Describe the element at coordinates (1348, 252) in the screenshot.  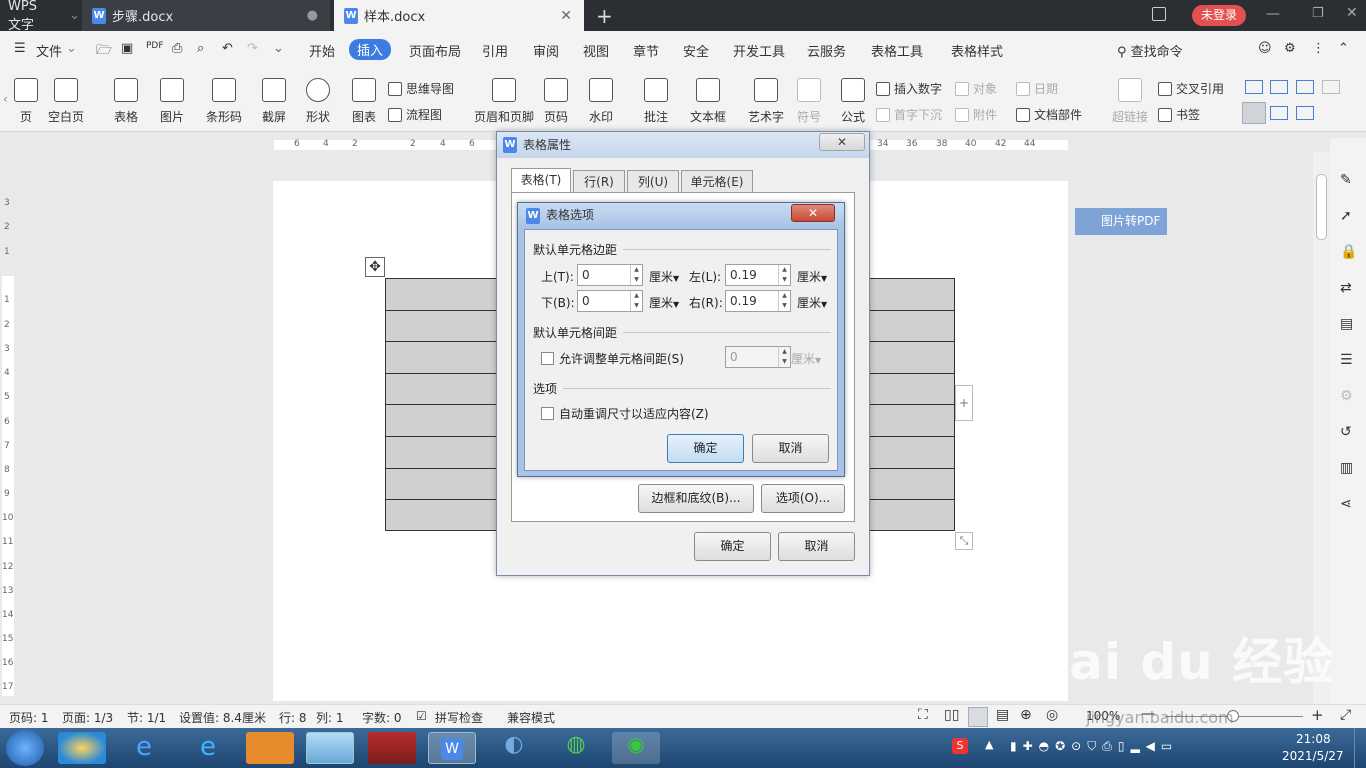
I see `lock-icon: 🔒` at that location.